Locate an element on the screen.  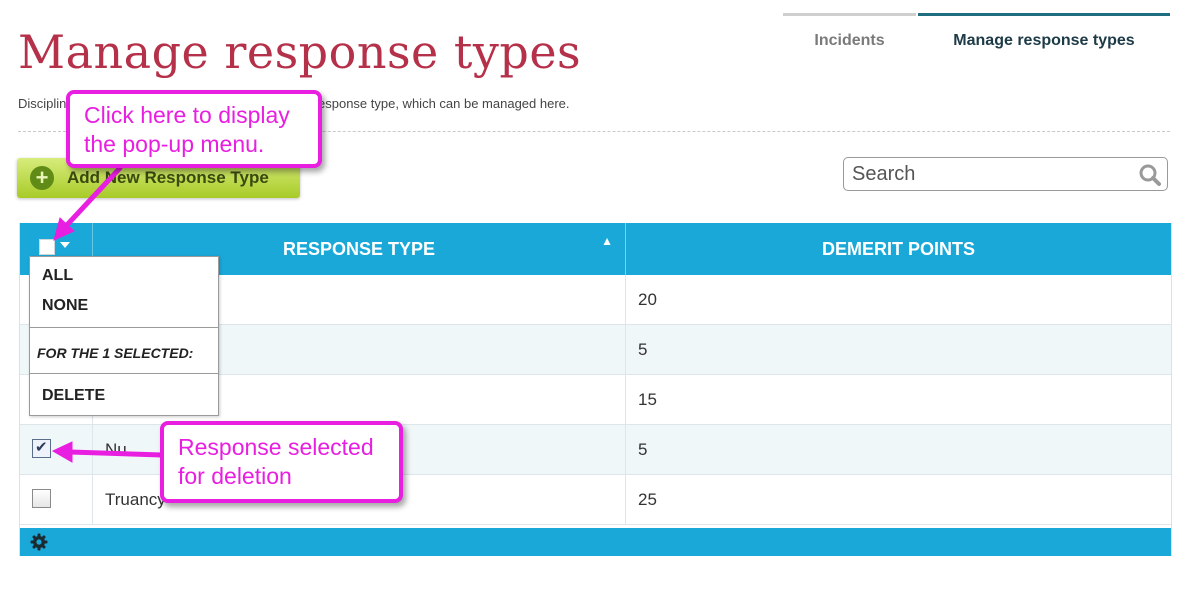
plus-circle-icon: + is located at coordinates (42, 178).